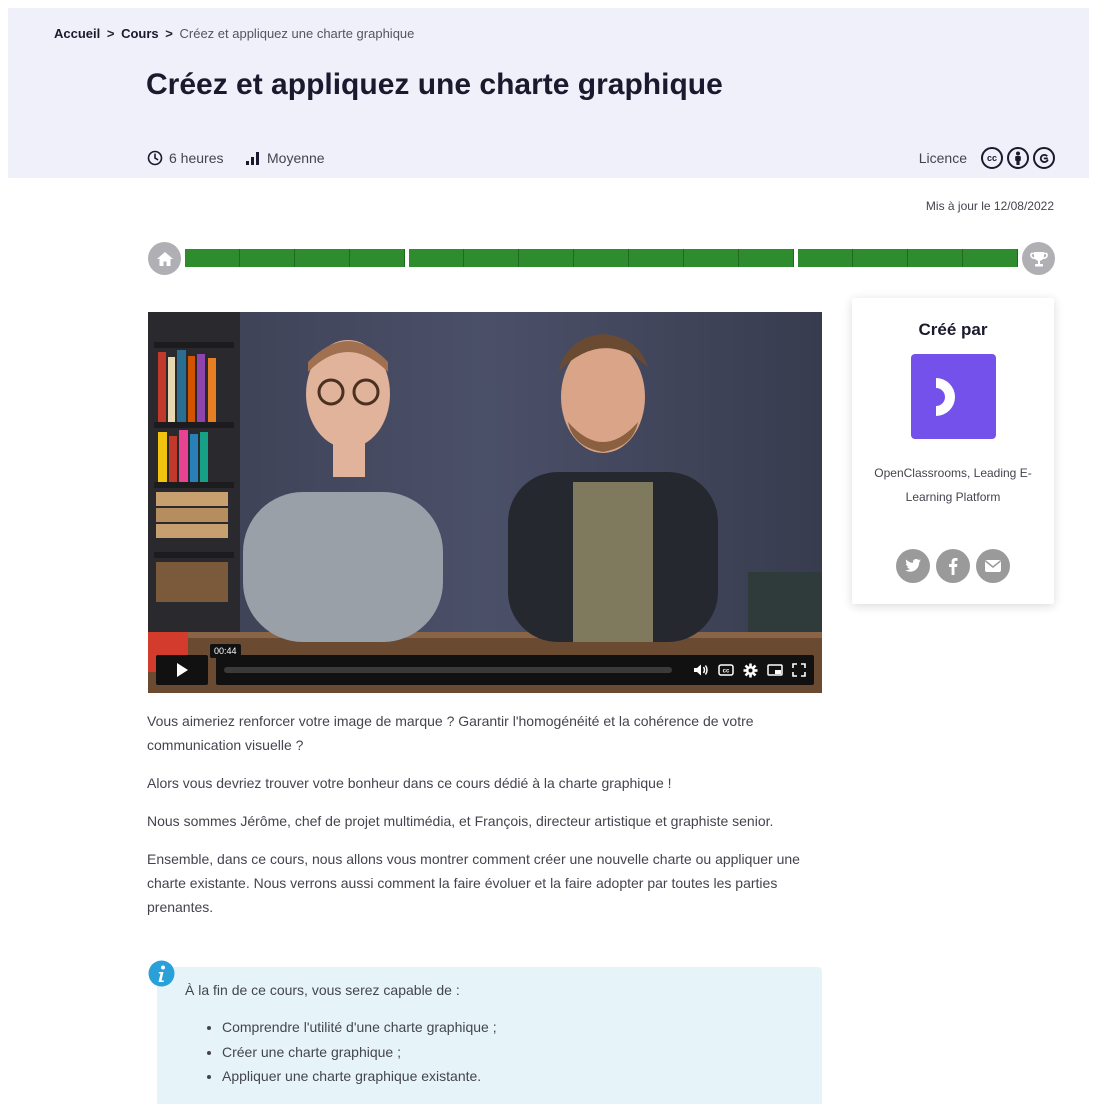 Image resolution: width=1097 pixels, height=1104 pixels. I want to click on level-text: Moyenne, so click(296, 158).